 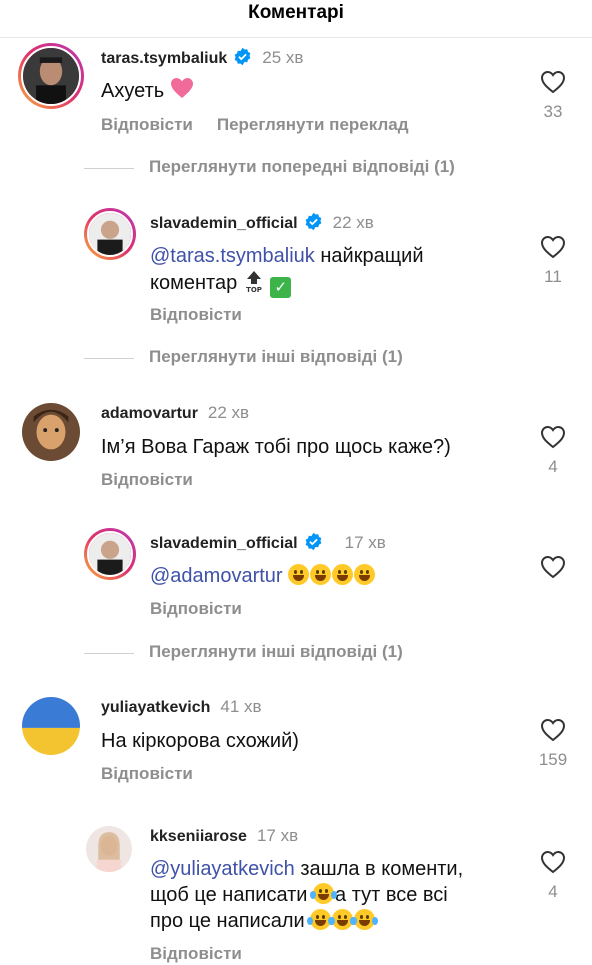 What do you see at coordinates (149, 413) in the screenshot?
I see `username: adamovartur` at bounding box center [149, 413].